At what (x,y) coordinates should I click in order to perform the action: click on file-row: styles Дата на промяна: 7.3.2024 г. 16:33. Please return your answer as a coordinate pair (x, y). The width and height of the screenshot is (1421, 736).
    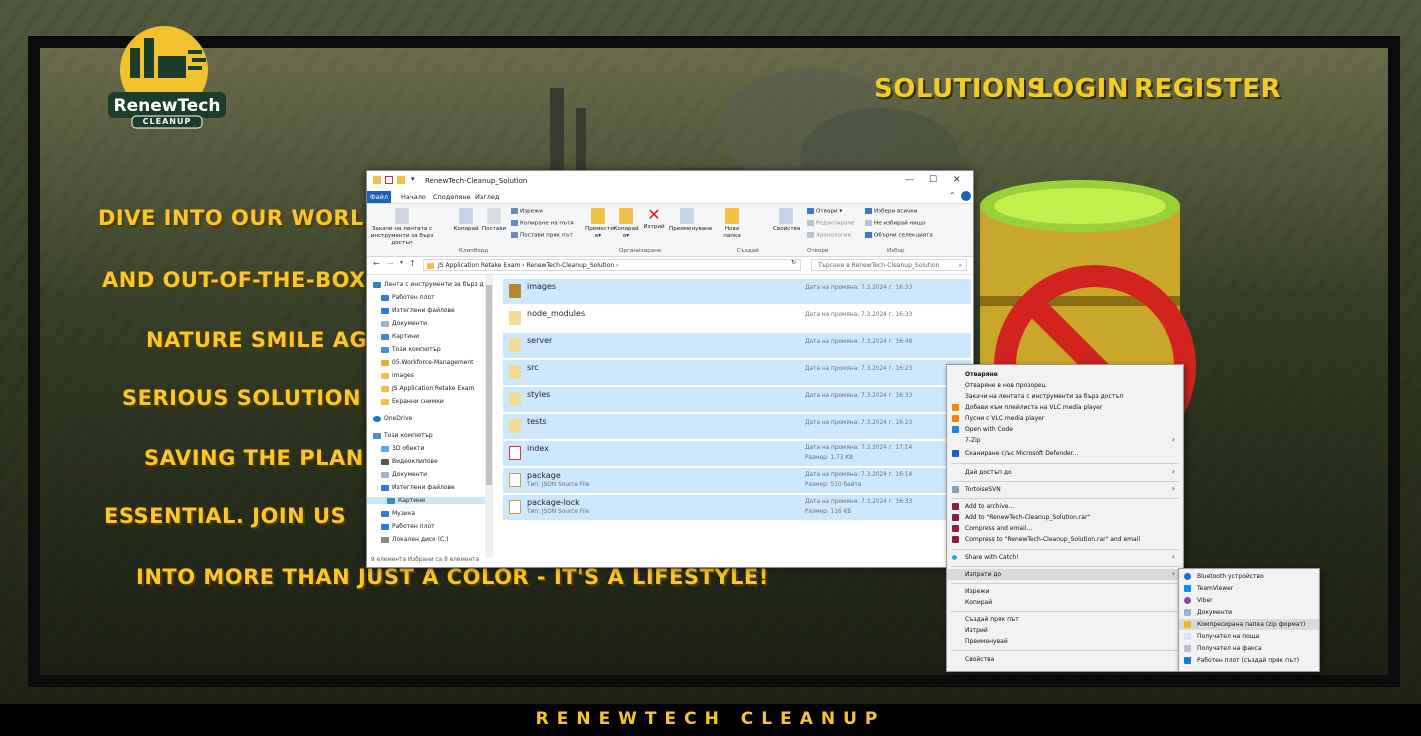
    Looking at the image, I should click on (737, 399).